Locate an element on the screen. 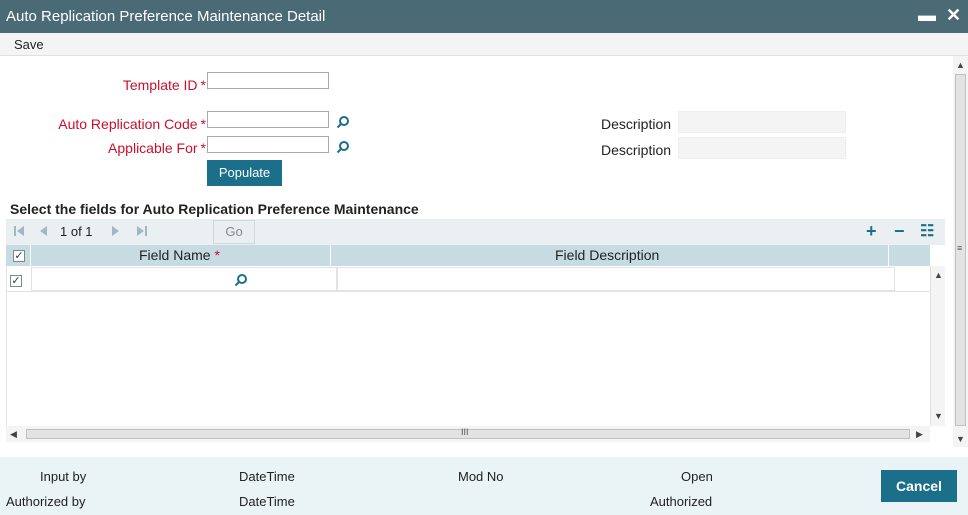  horizontal-scroll-thumb: III is located at coordinates (468, 433).